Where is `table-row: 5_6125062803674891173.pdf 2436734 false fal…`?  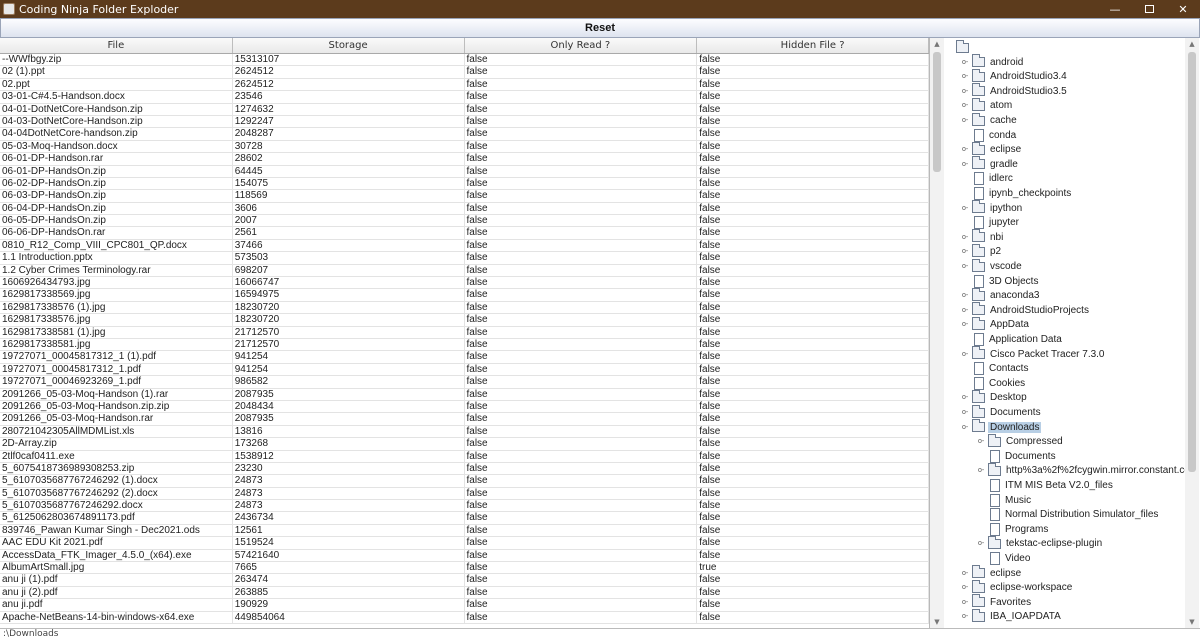 table-row: 5_6125062803674891173.pdf 2436734 false fal… is located at coordinates (464, 518).